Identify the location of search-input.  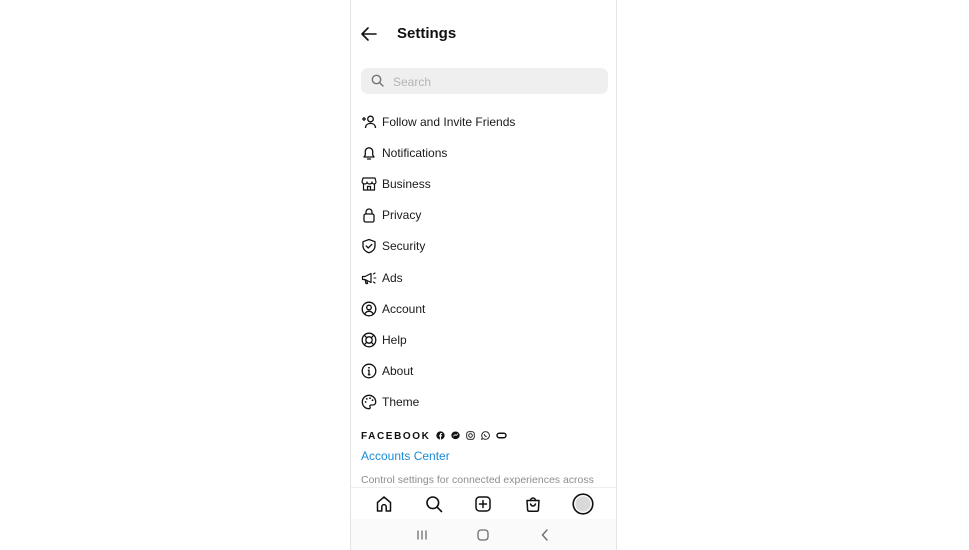
(493, 82).